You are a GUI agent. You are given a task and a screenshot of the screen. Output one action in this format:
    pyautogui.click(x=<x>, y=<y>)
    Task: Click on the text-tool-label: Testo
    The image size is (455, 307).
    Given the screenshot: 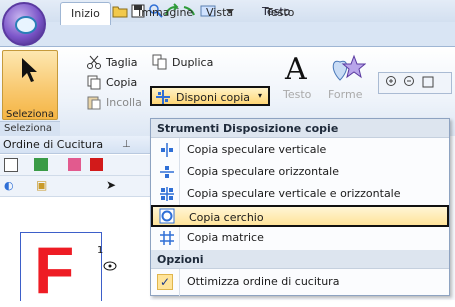 What is the action you would take?
    pyautogui.click(x=297, y=94)
    